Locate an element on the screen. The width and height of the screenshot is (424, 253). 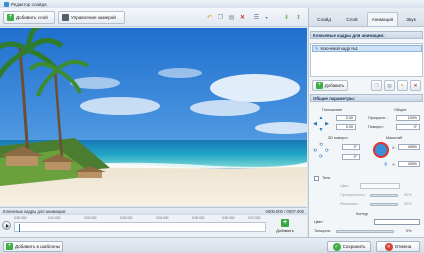
edit-icon: ✎ is located at coordinates (402, 85).